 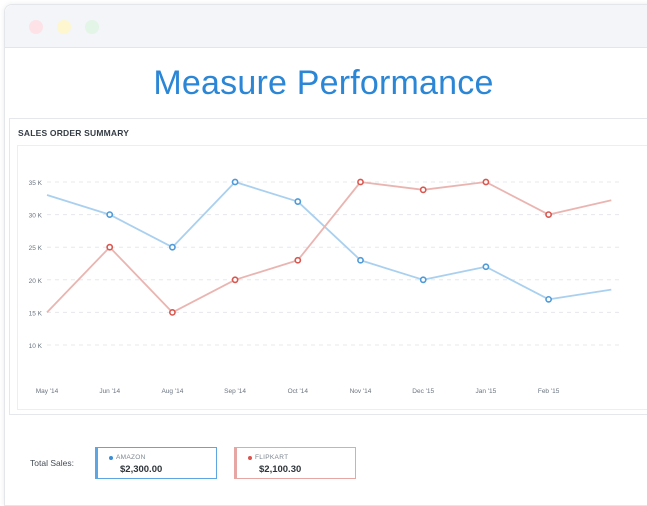 What do you see at coordinates (36, 313) in the screenshot?
I see `y-tick-label: 15 K` at bounding box center [36, 313].